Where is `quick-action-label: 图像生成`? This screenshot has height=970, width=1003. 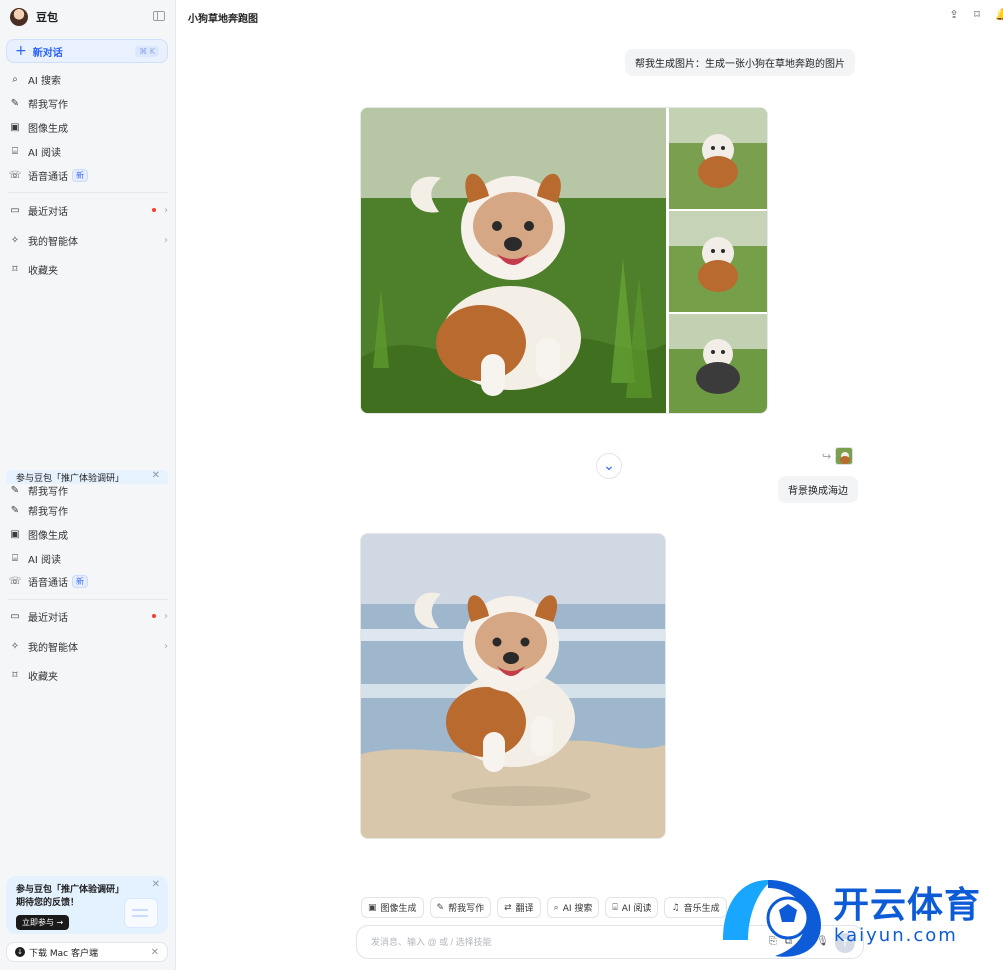
quick-action-label: 图像生成 is located at coordinates (398, 909).